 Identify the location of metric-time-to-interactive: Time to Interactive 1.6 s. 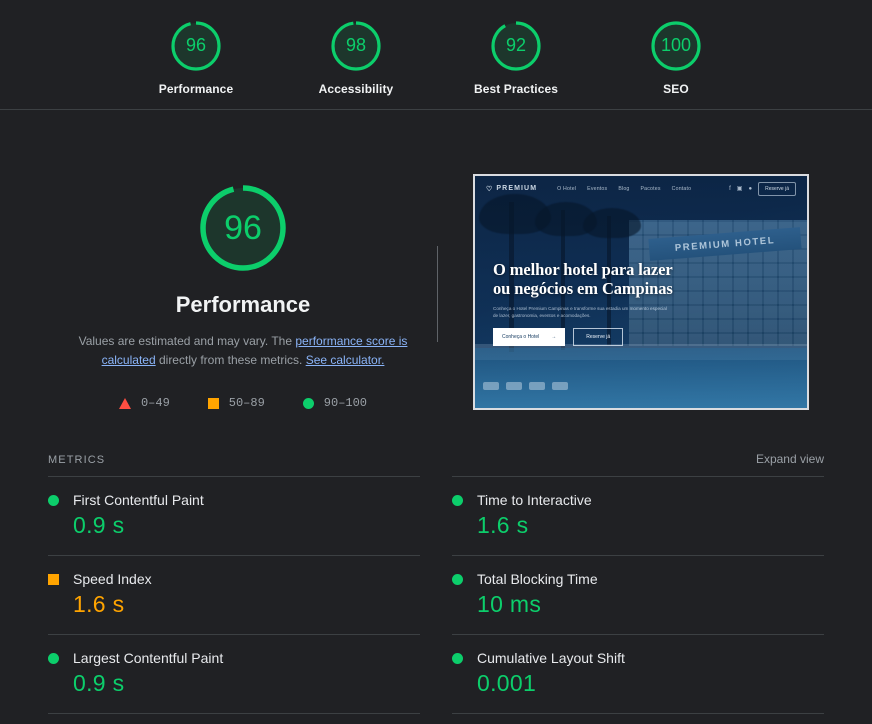
(638, 515).